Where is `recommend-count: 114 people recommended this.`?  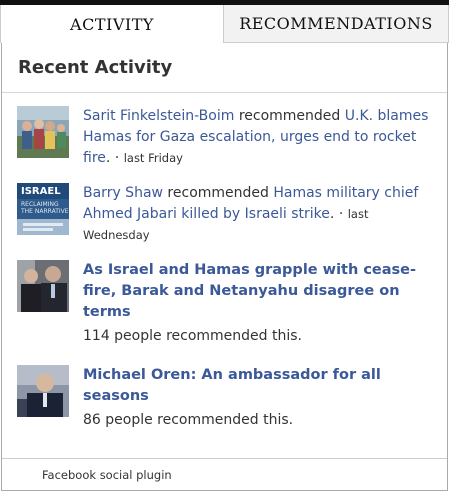 recommend-count: 114 people recommended this. is located at coordinates (192, 336).